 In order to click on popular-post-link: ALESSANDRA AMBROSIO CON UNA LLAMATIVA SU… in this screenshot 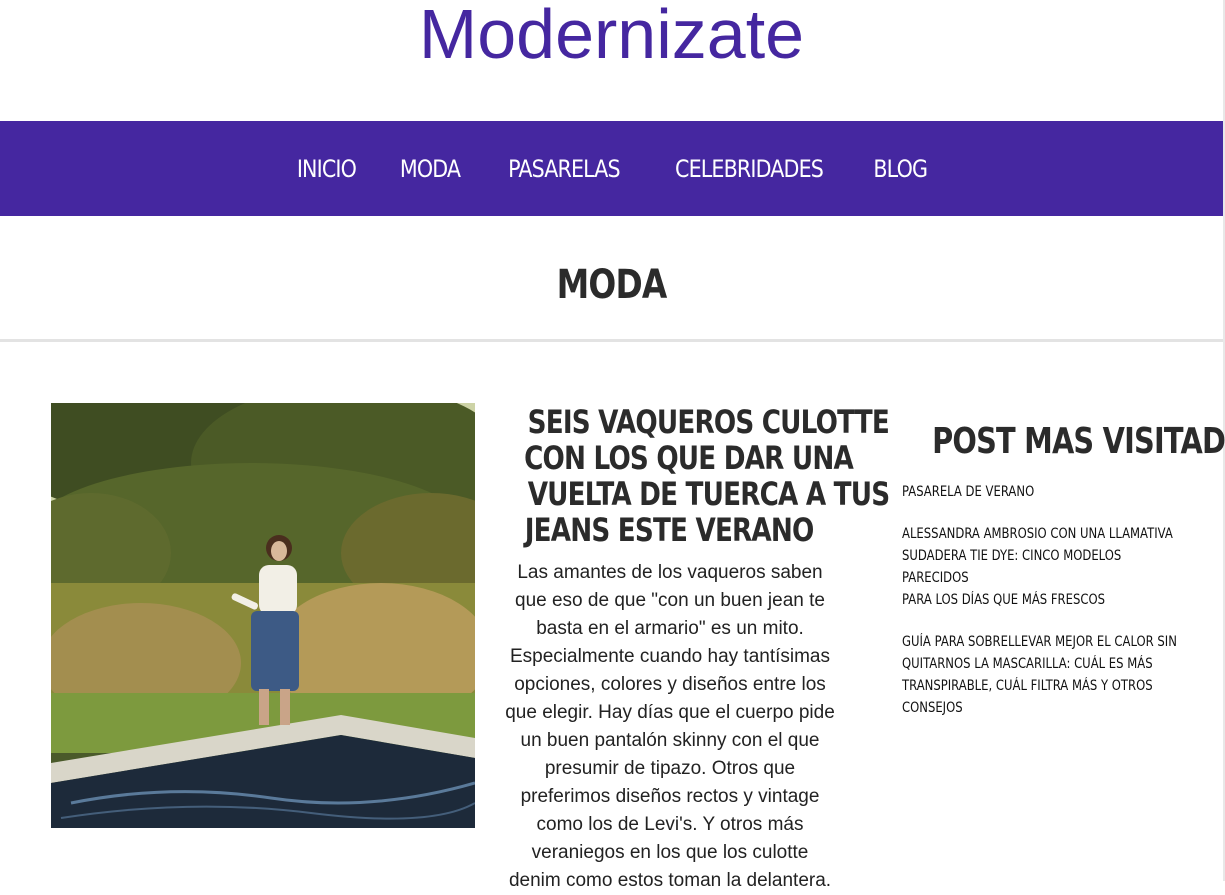, I will do `click(1047, 567)`.